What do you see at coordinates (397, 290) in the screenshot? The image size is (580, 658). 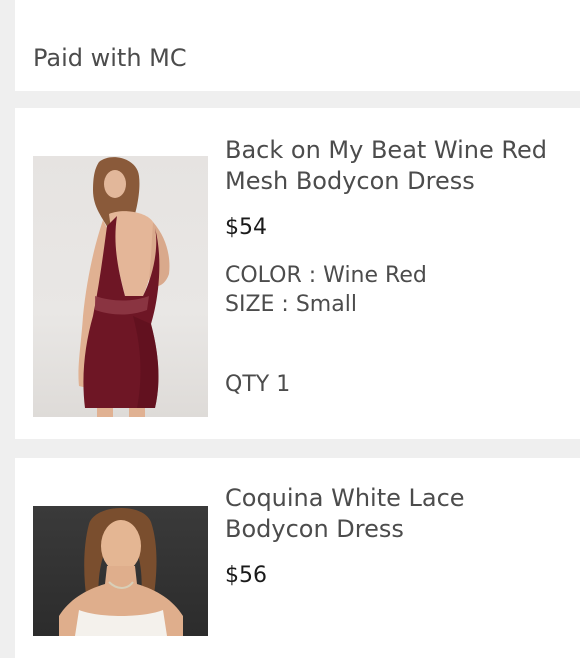 I see `product-attributes: COLOR : Wine Red SIZE : Small` at bounding box center [397, 290].